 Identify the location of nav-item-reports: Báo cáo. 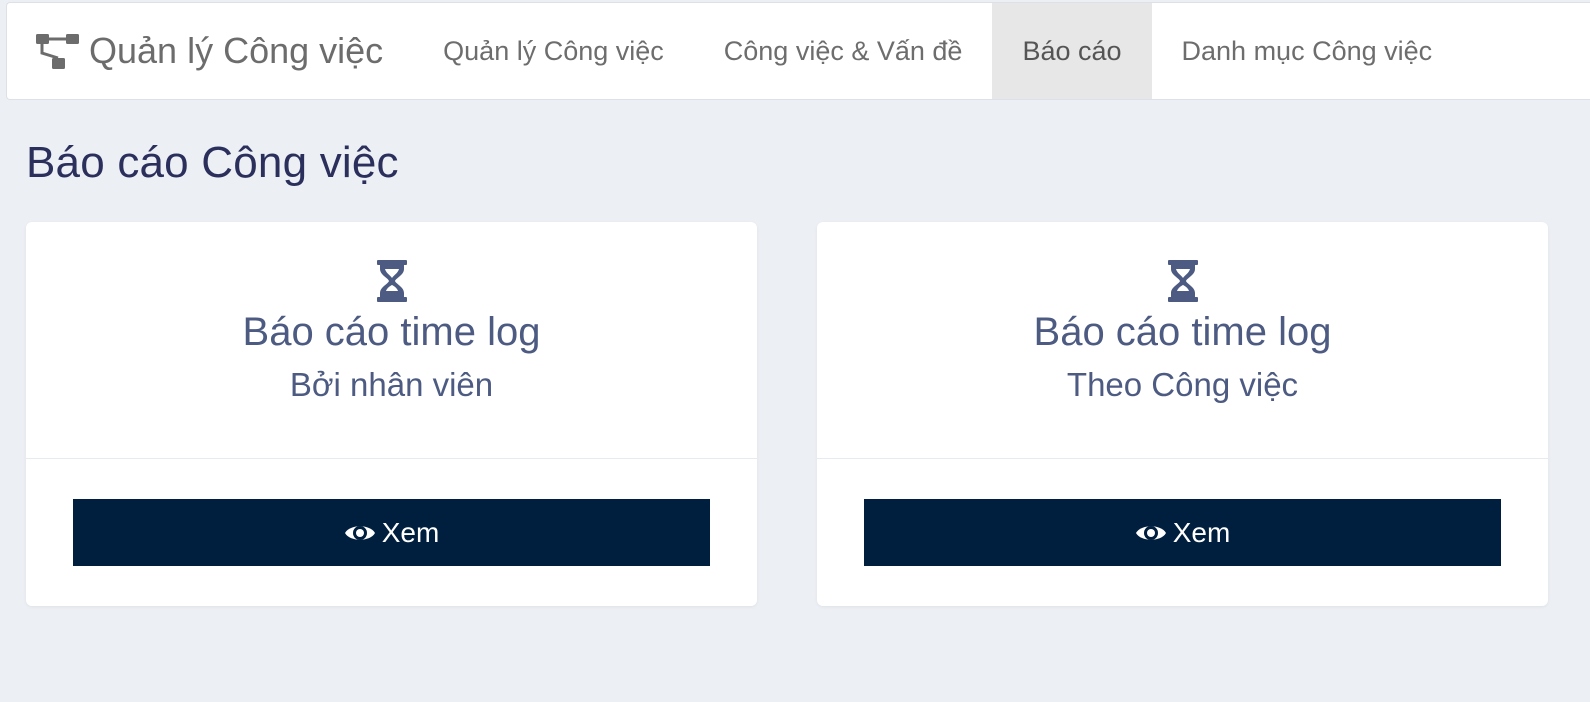
(1072, 51).